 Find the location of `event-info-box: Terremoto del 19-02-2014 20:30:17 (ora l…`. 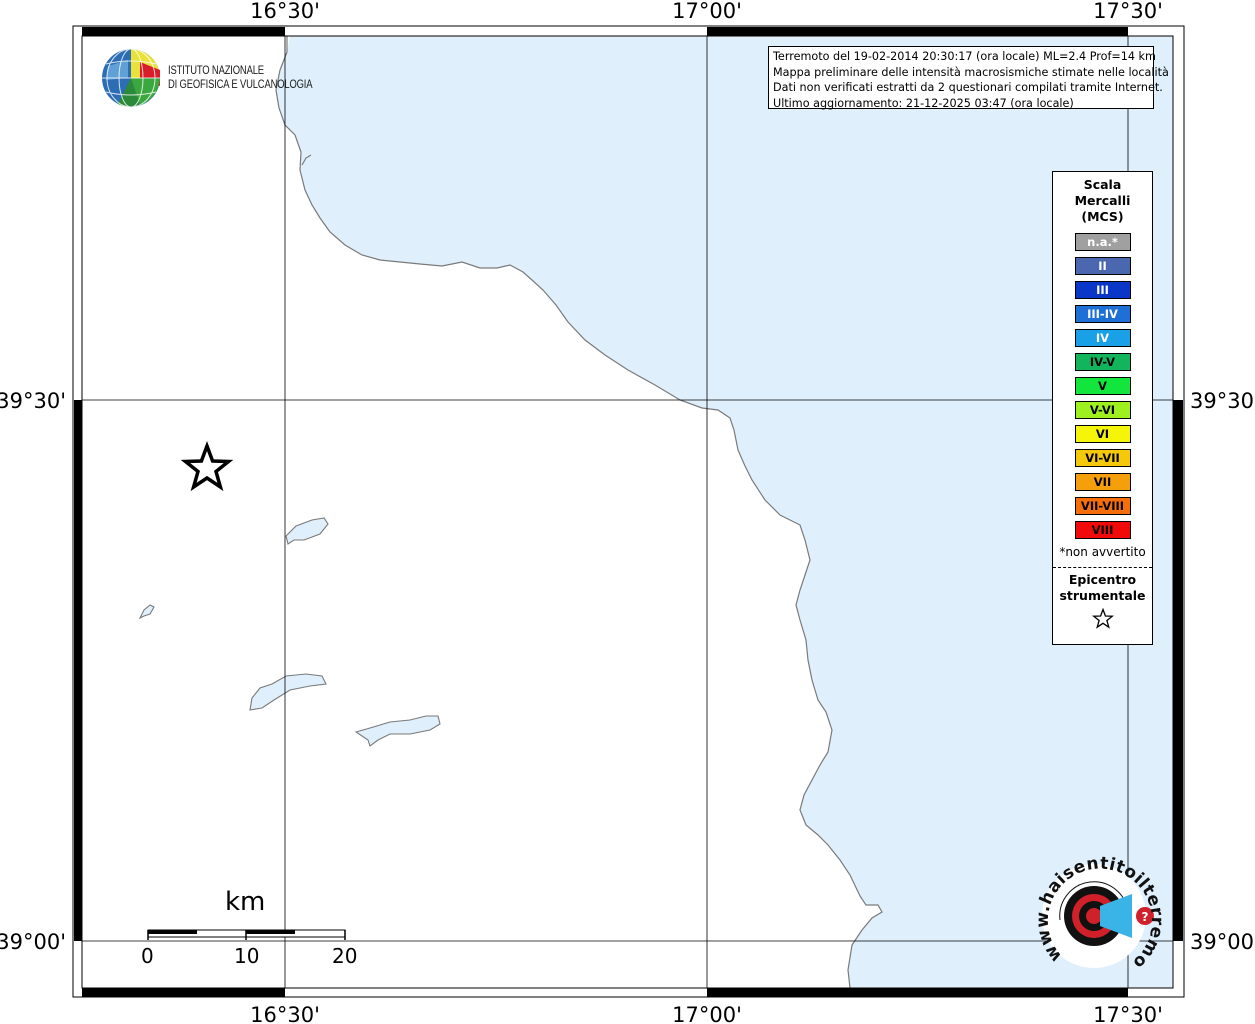

event-info-box: Terremoto del 19-02-2014 20:30:17 (ora l… is located at coordinates (968, 78).